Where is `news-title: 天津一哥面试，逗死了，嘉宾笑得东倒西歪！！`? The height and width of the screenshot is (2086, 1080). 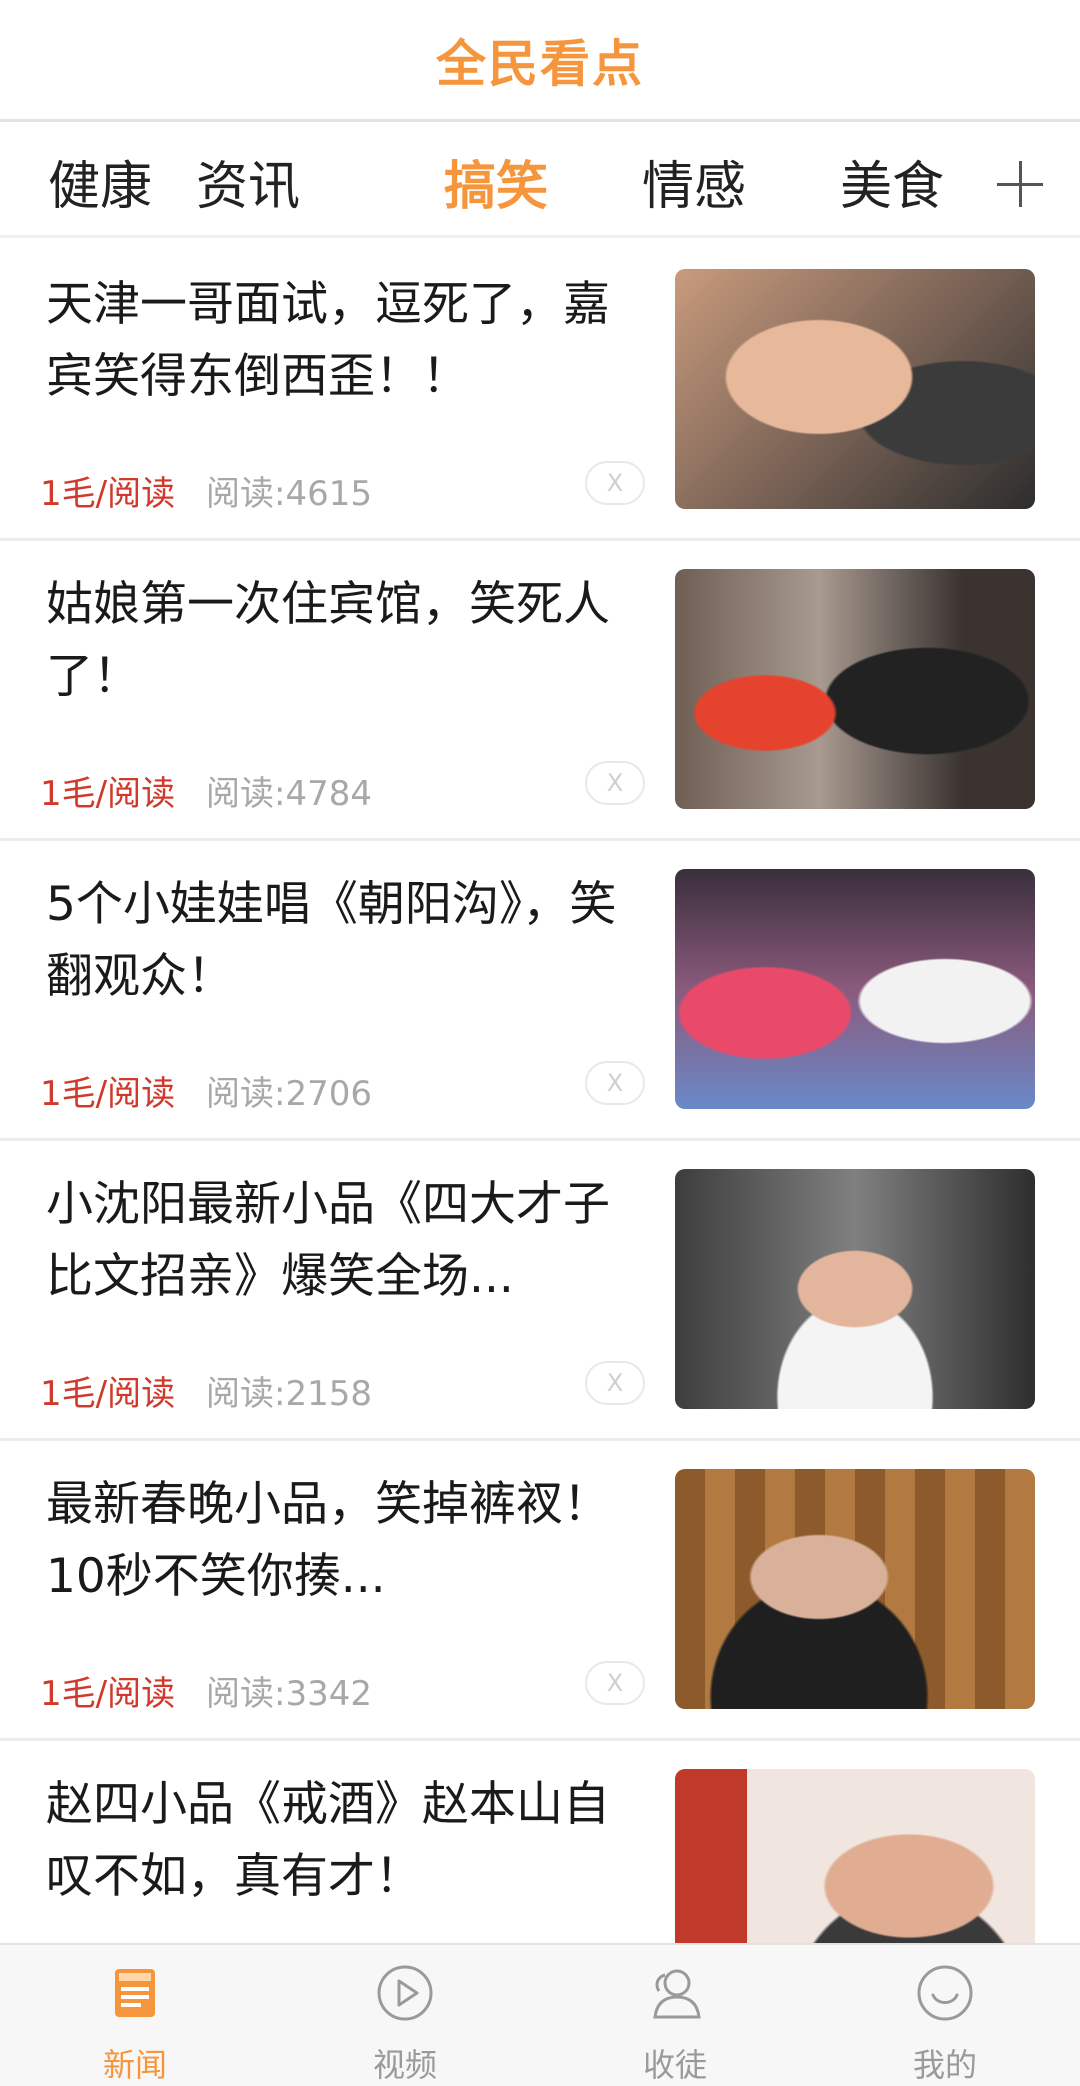
news-title: 天津一哥面试，逗死了，嘉宾笑得东倒西歪！！ is located at coordinates (328, 340).